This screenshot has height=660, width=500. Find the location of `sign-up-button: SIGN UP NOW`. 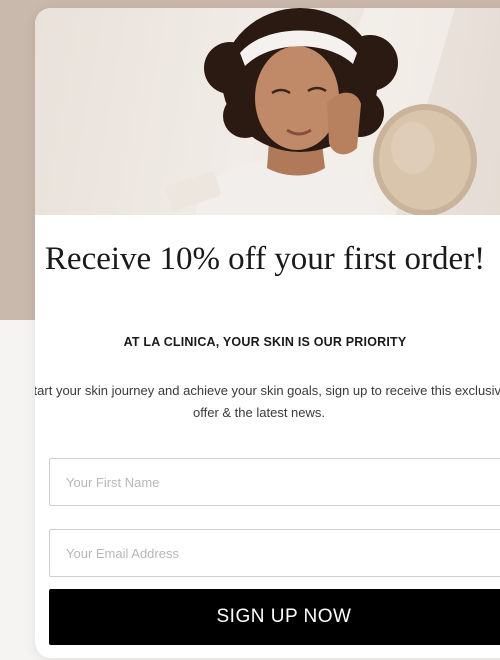

sign-up-button: SIGN UP NOW is located at coordinates (274, 617).